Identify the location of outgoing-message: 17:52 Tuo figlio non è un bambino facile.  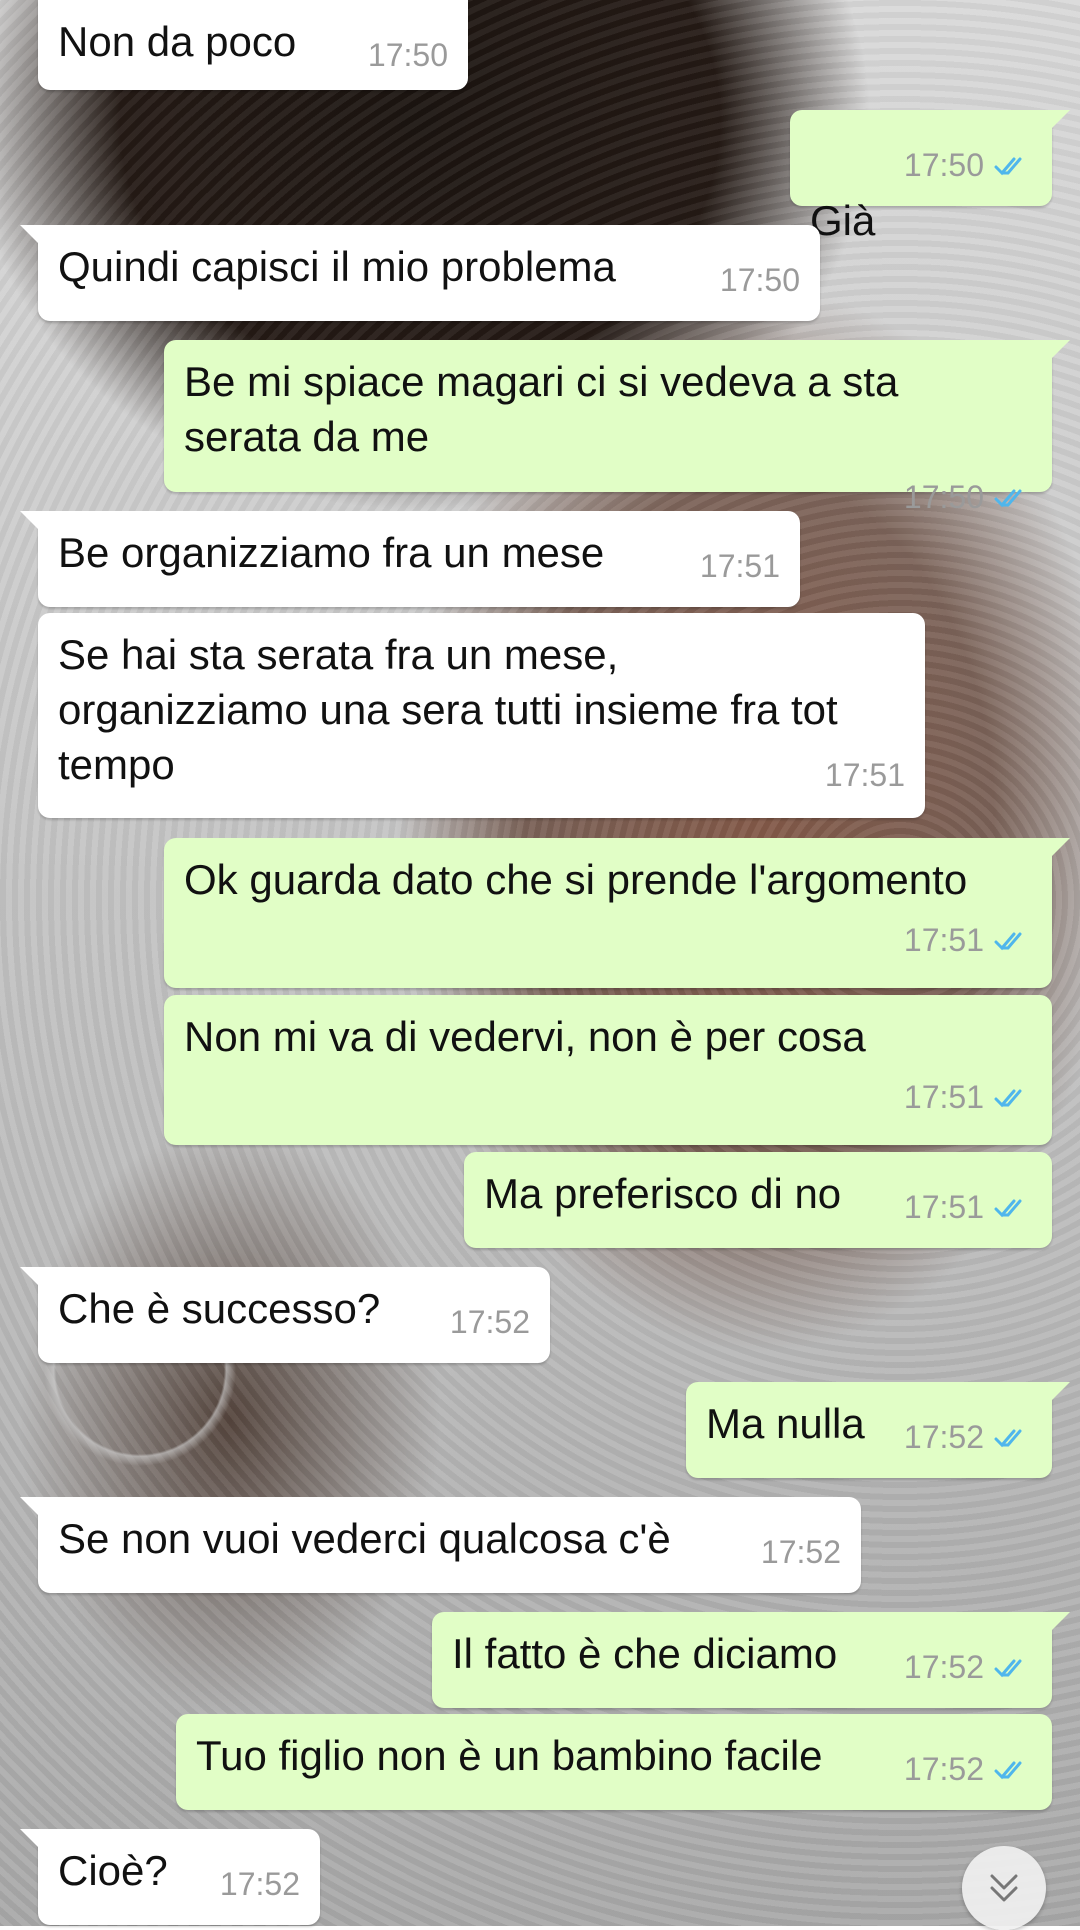
(614, 1762).